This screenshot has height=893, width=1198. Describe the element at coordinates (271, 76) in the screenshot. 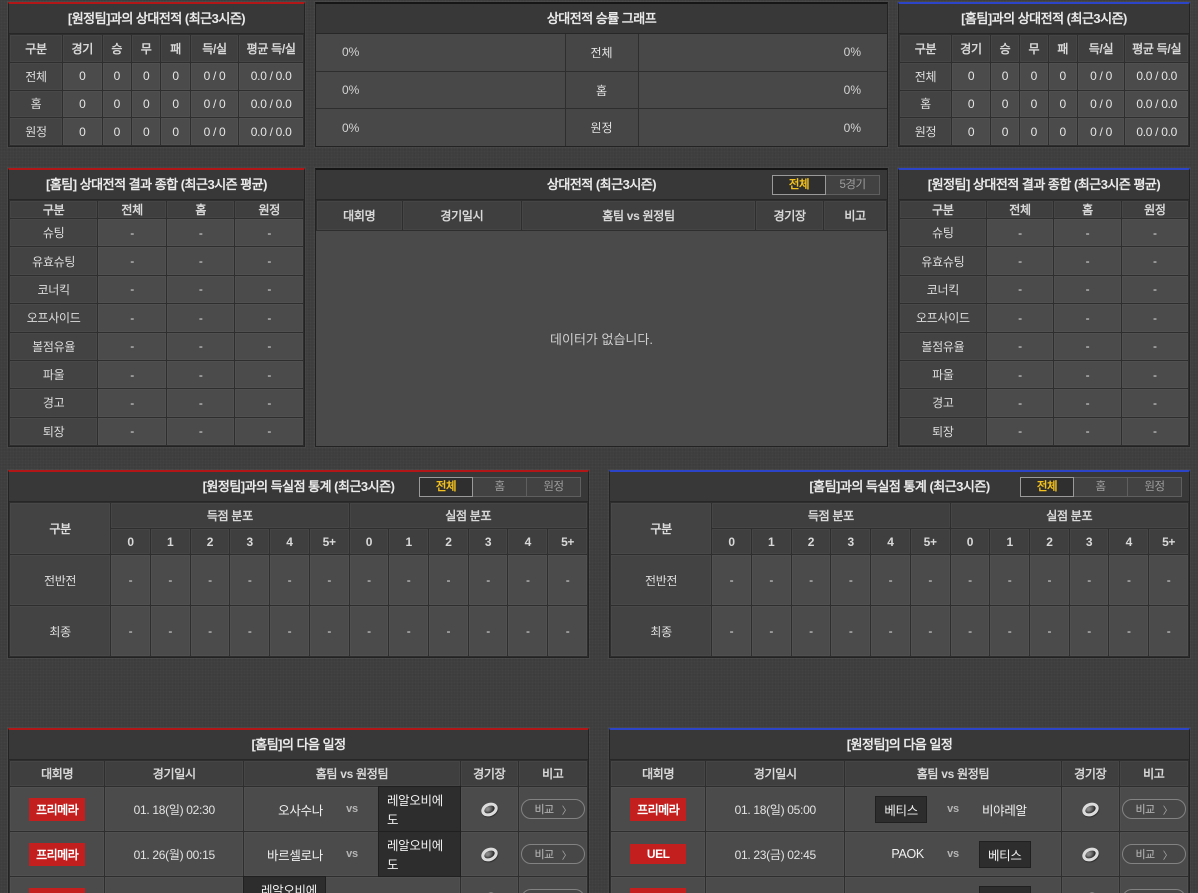

I see `stat-cell: 0.0 / 0.0` at that location.